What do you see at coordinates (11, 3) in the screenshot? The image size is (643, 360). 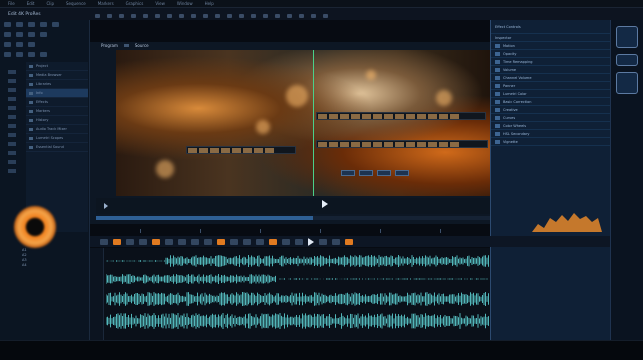 I see `menu-item-file: File` at bounding box center [11, 3].